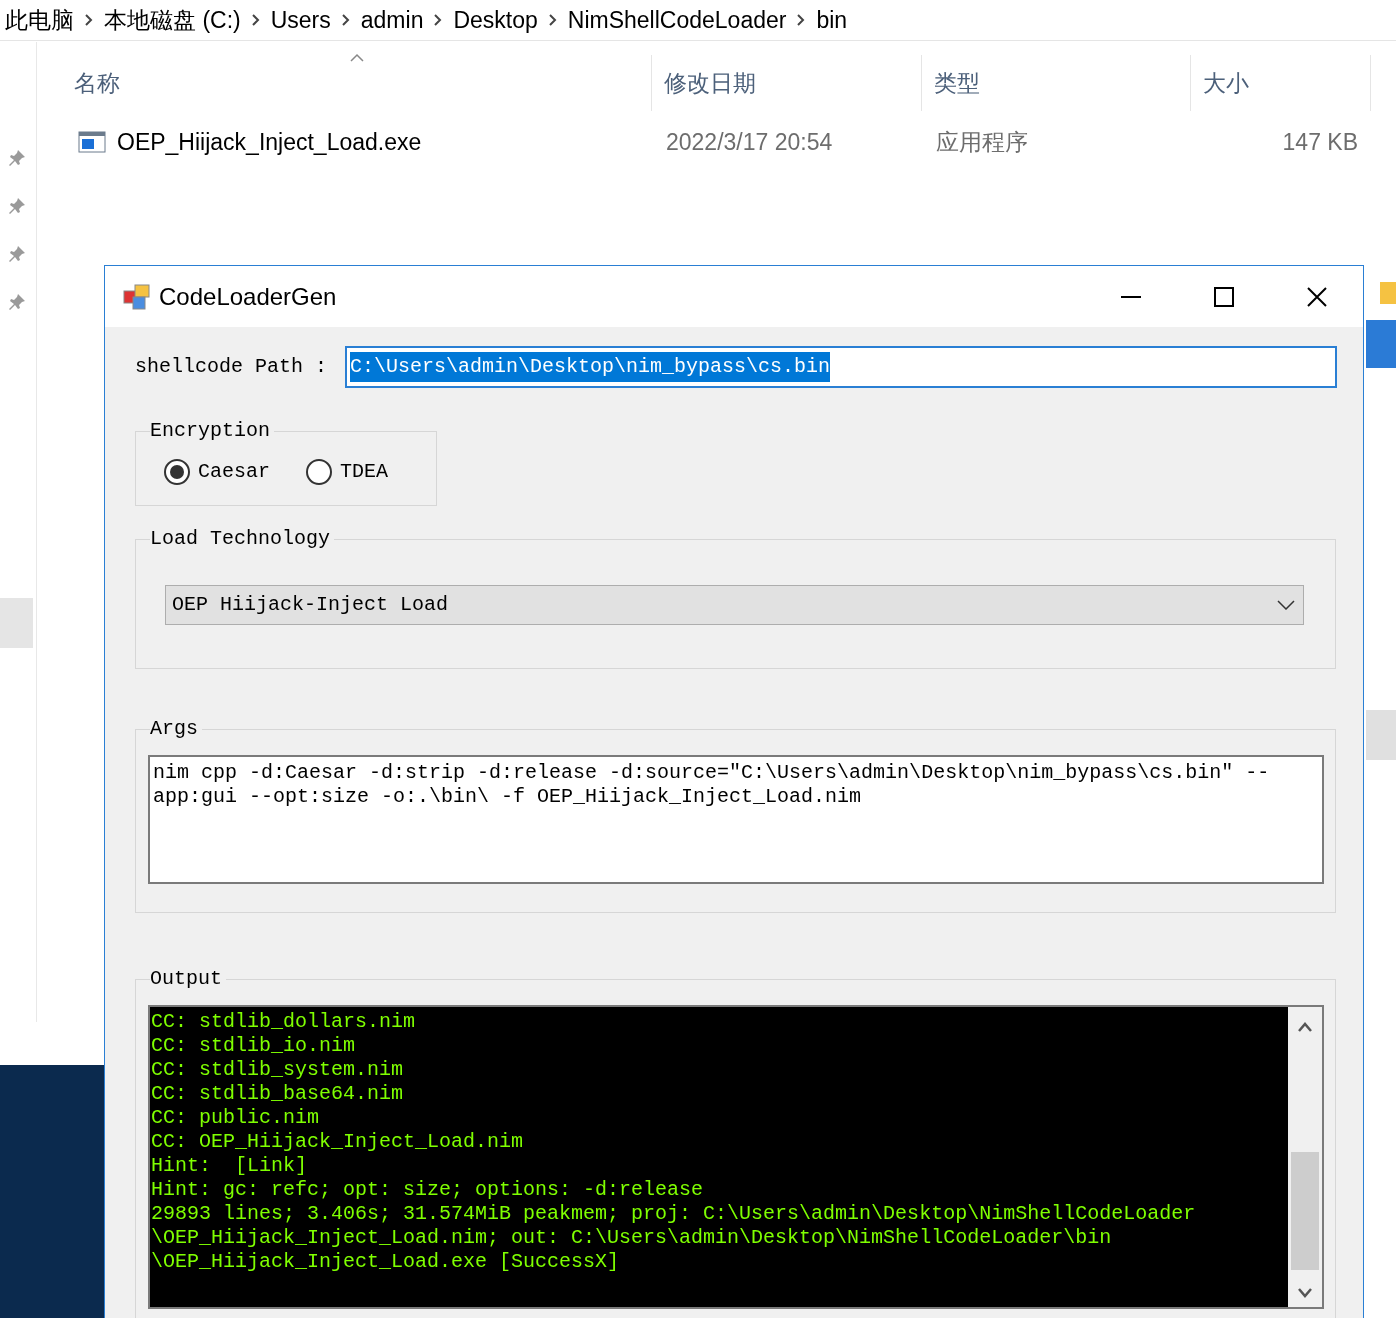 This screenshot has width=1396, height=1318. What do you see at coordinates (832, 20) in the screenshot?
I see `breadcrumb-item: bin` at bounding box center [832, 20].